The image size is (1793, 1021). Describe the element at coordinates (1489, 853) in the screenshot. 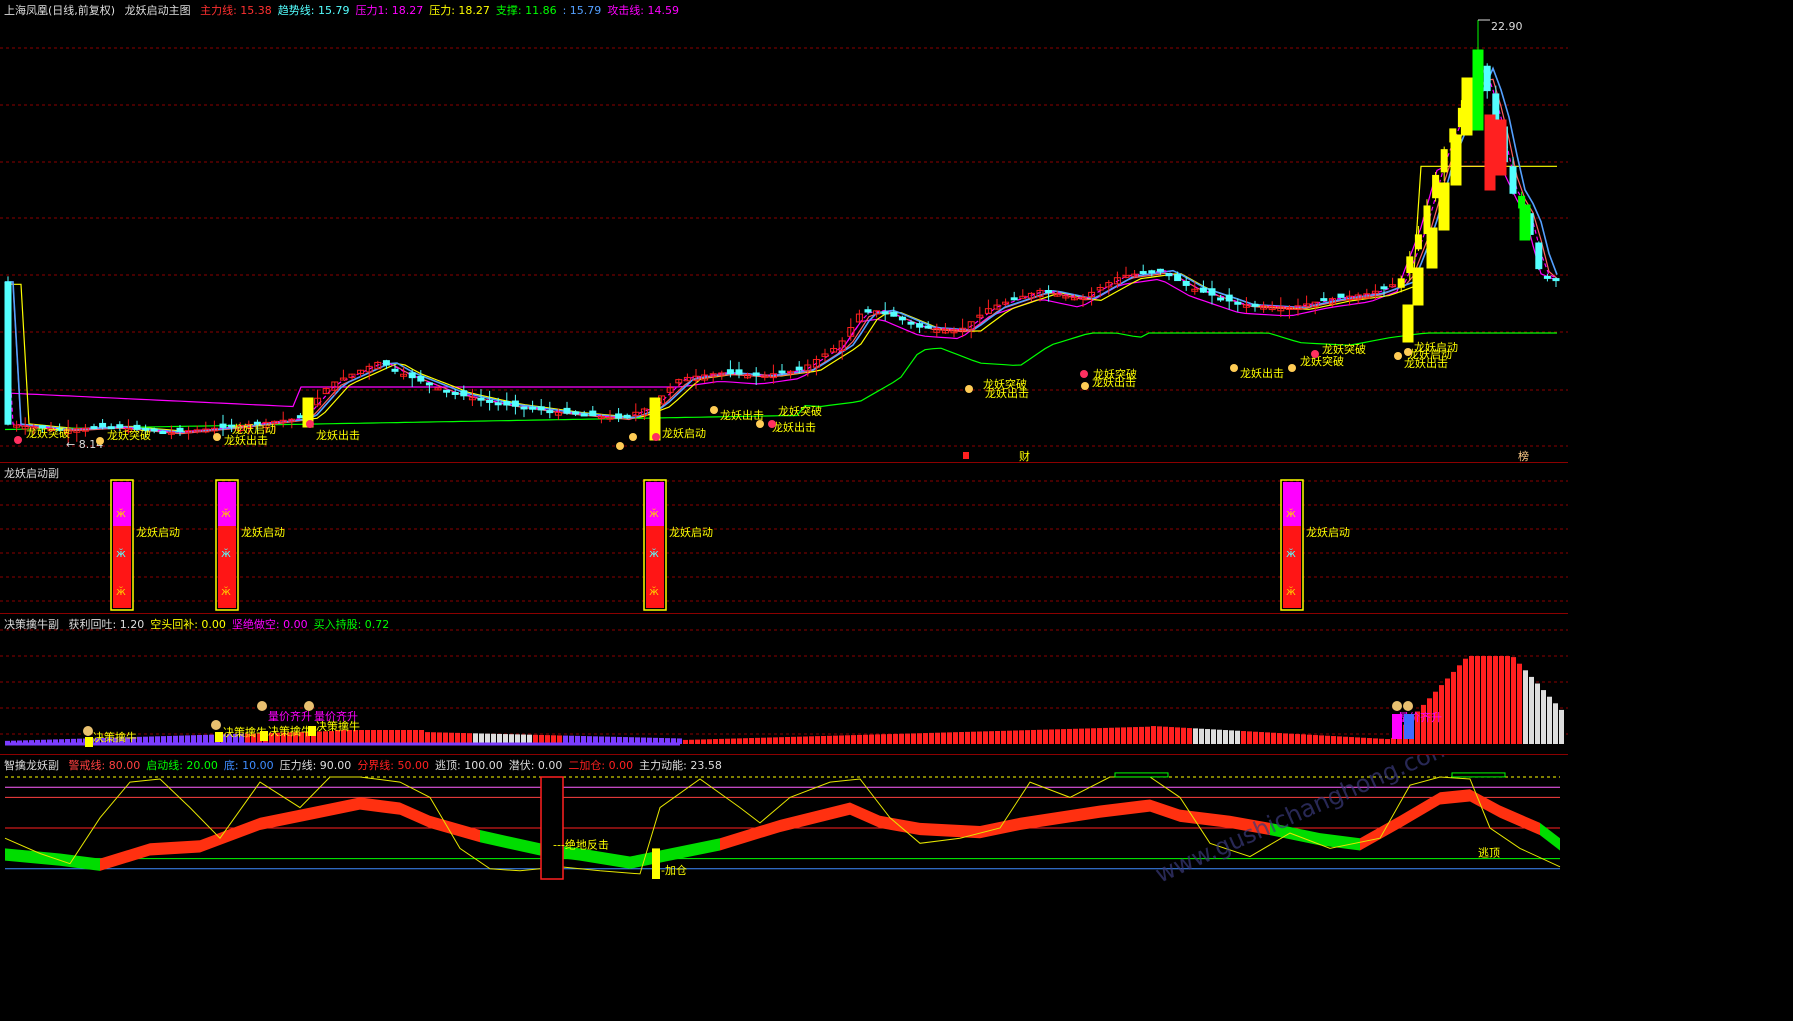

I see `taoding-label: 逃顶` at that location.